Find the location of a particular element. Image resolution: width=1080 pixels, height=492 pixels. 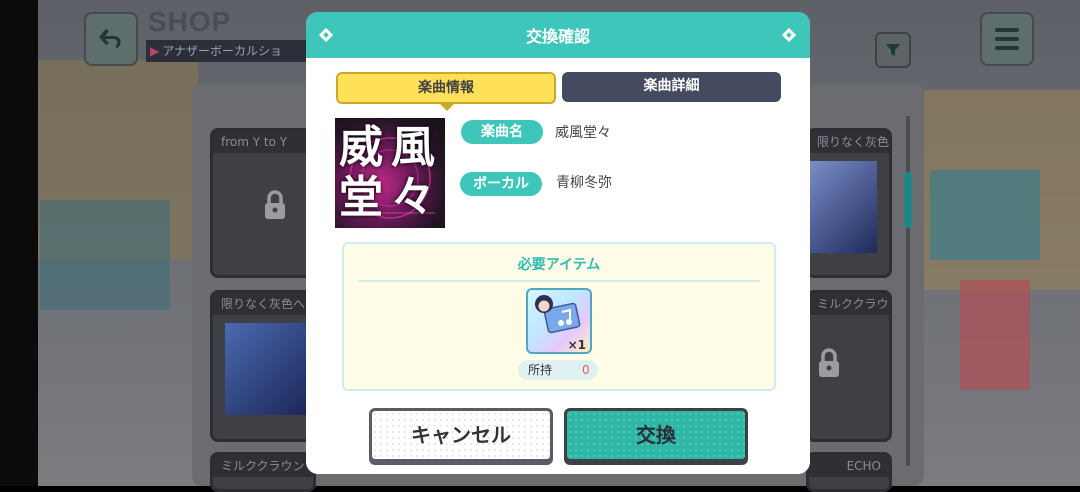

menu-button is located at coordinates (1007, 39).